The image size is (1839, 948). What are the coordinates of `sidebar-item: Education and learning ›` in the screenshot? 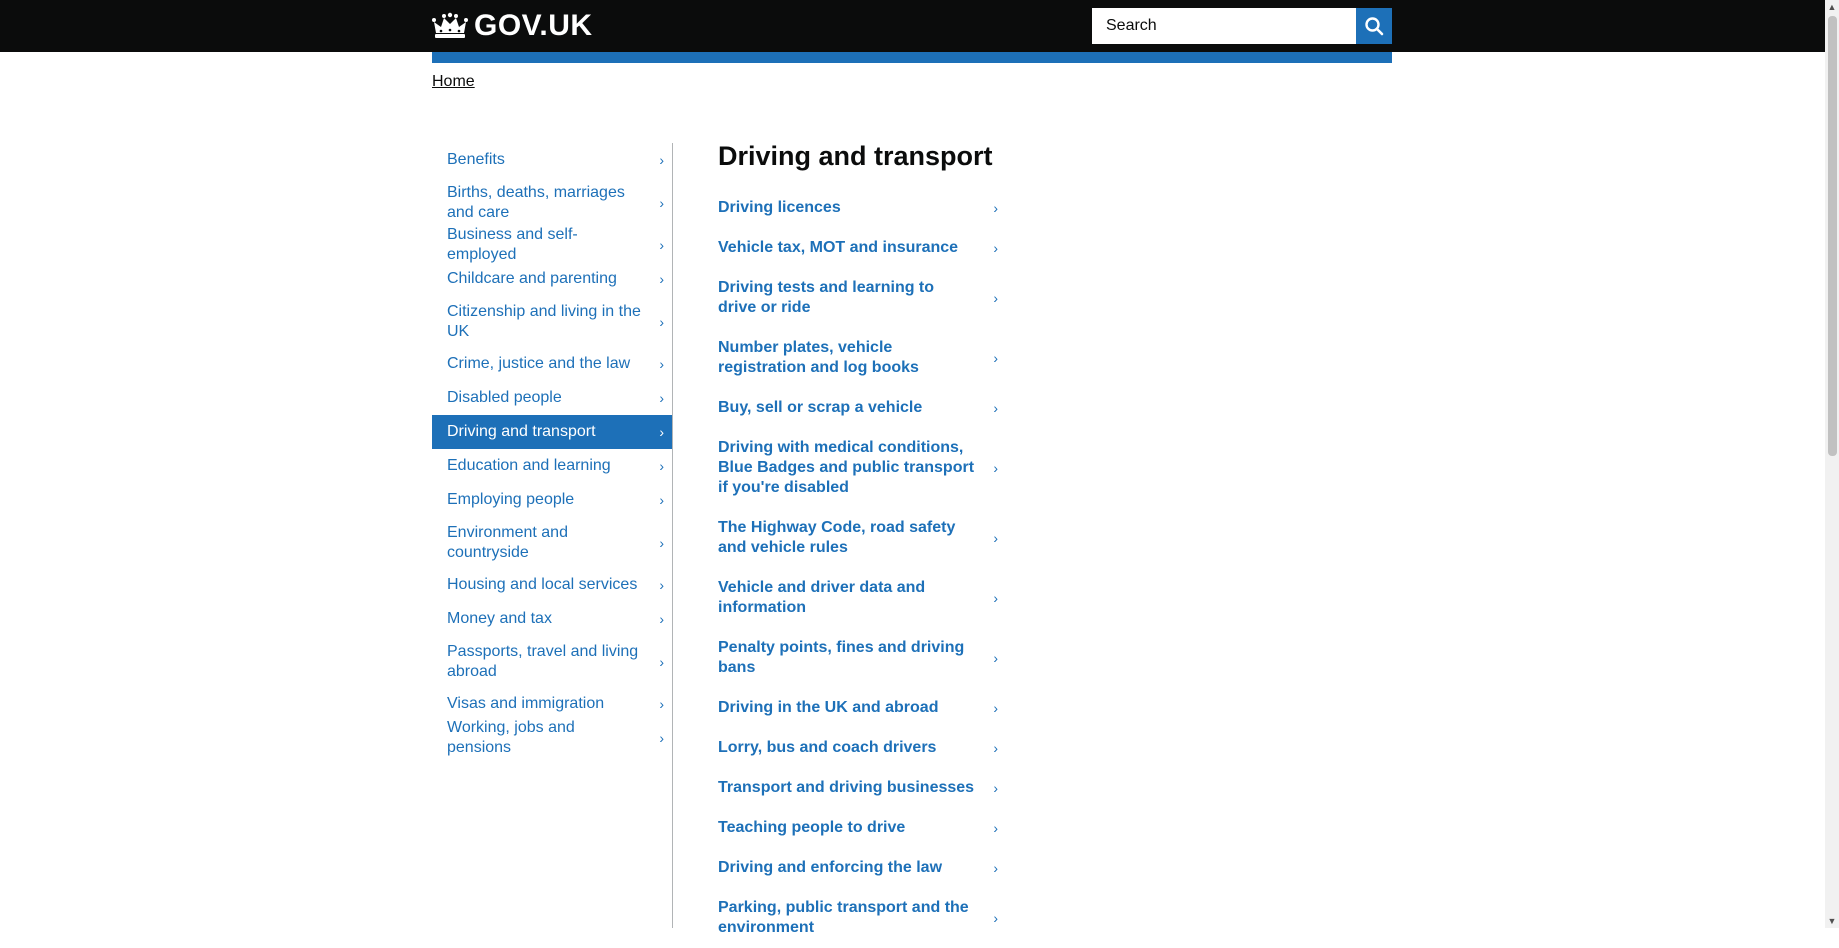 It's located at (552, 466).